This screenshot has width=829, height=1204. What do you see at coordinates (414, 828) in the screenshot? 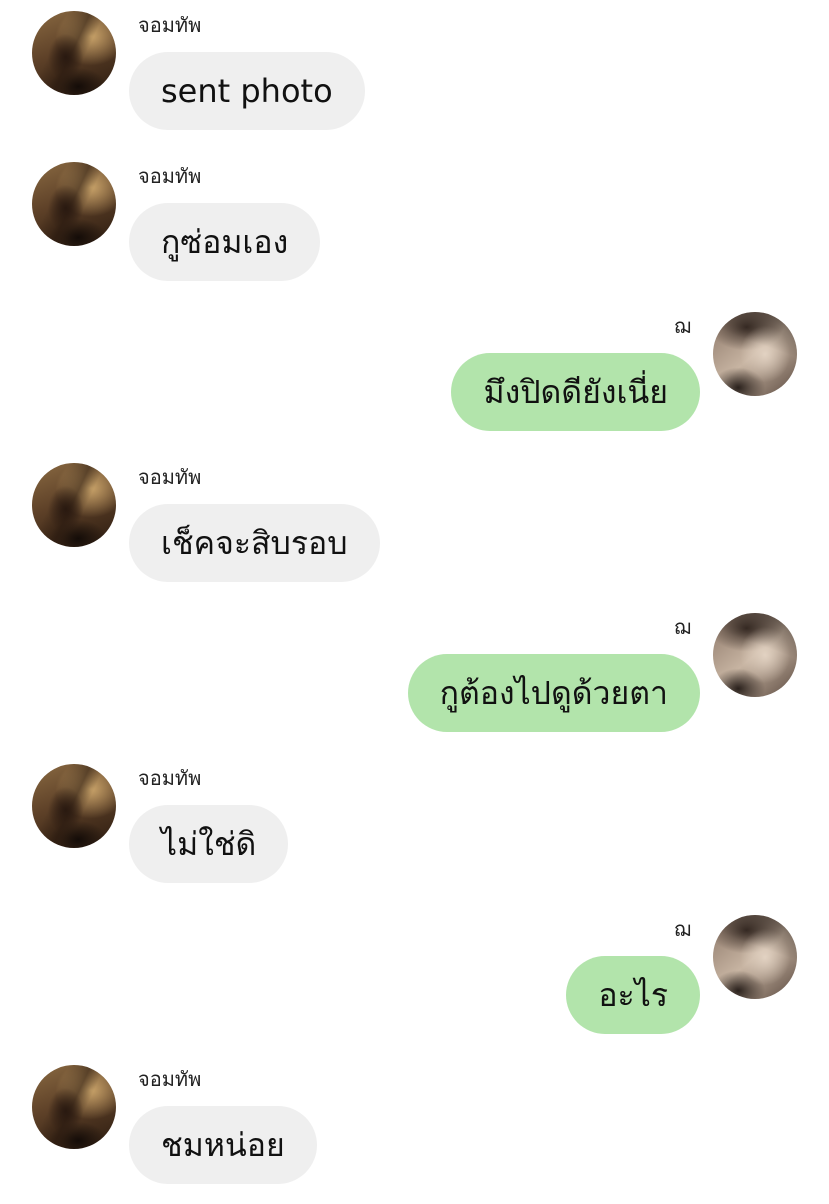
I see `message-incoming: จอมทัพ ไม่ใช่ดิ` at bounding box center [414, 828].